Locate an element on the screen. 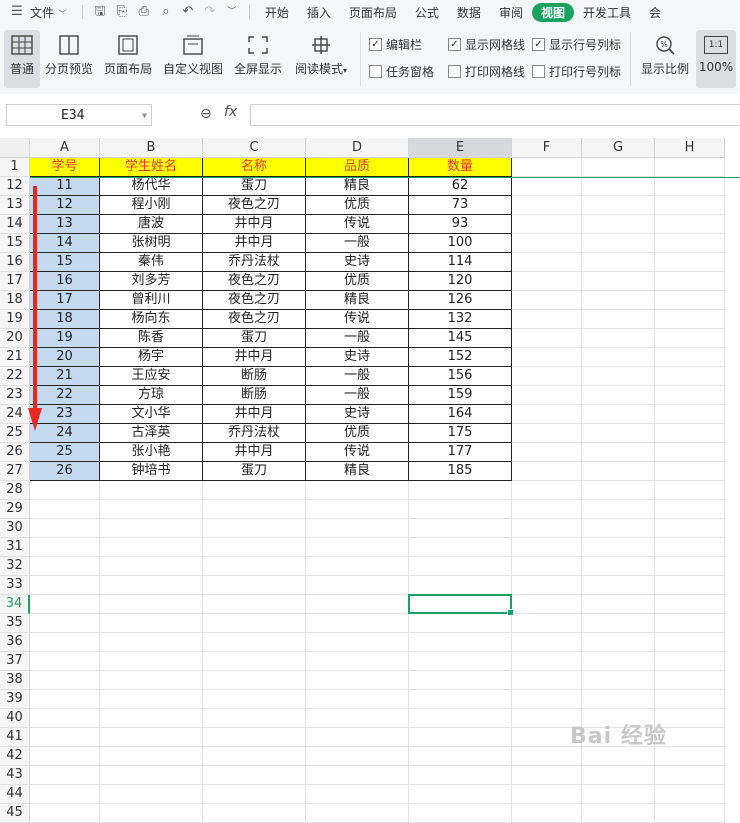 The image size is (740, 823). checkbox-task-pane: 任务窗格 is located at coordinates (401, 71).